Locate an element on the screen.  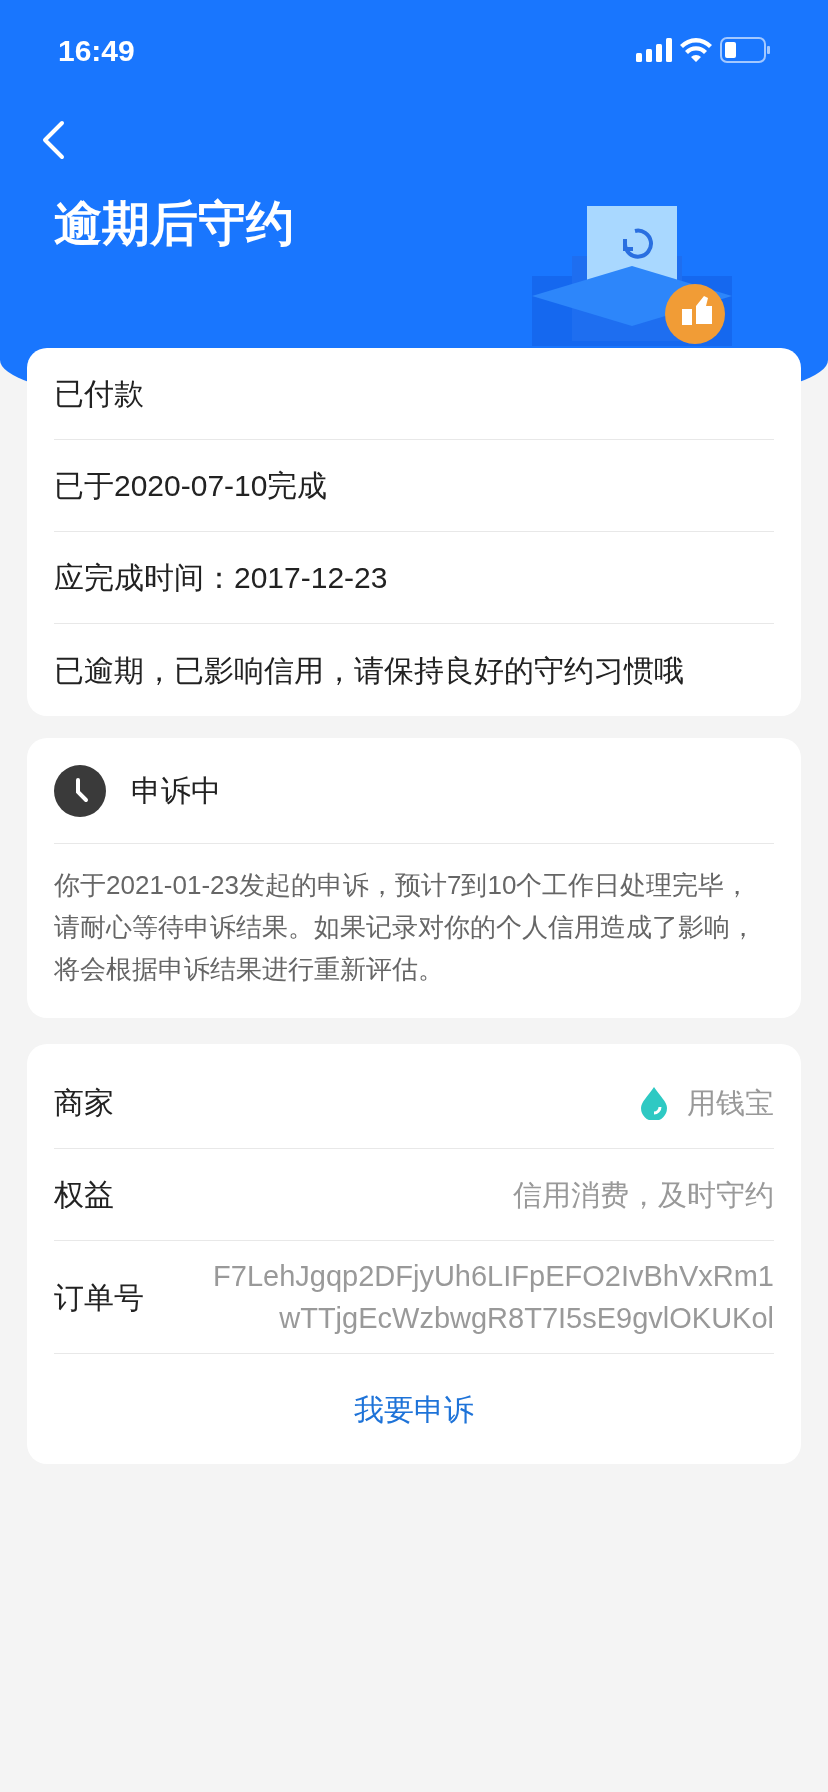
appeal-link: 我要申诉 is located at coordinates (414, 1409).